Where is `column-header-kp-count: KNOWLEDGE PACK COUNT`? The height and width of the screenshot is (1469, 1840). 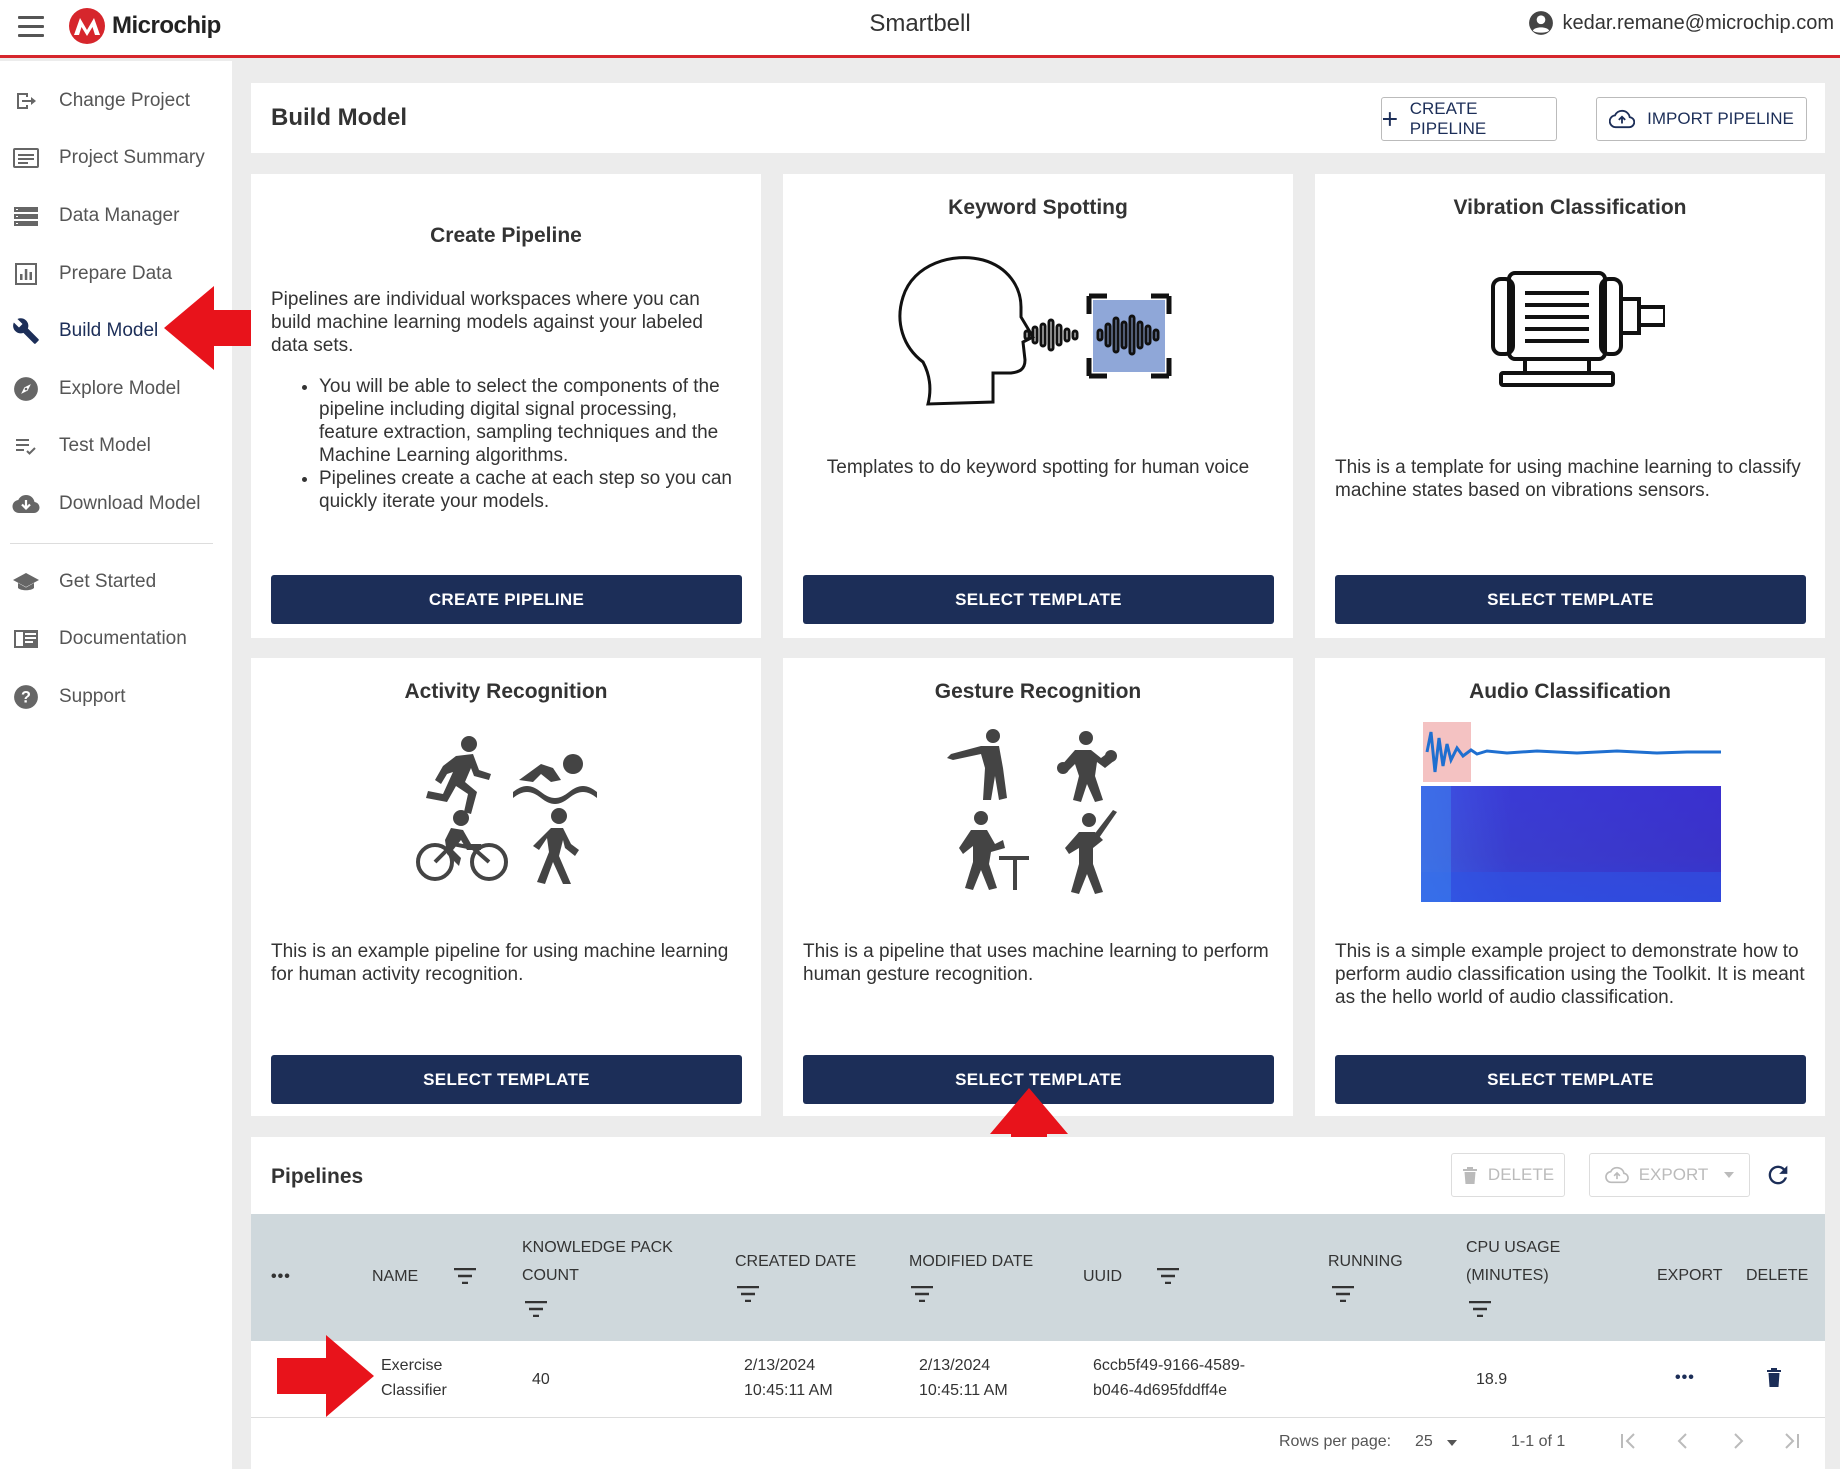 column-header-kp-count: KNOWLEDGE PACK COUNT is located at coordinates (597, 1262).